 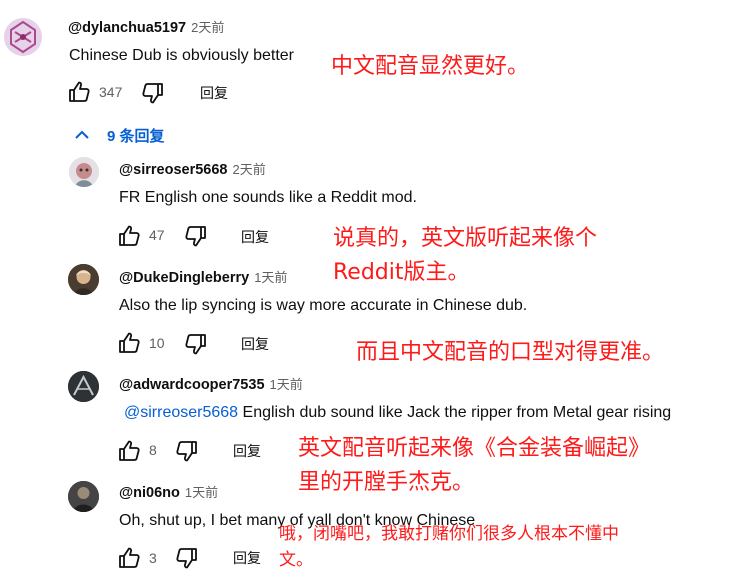 I want to click on comment-author: @dylanchua5197 2天前, so click(x=146, y=26).